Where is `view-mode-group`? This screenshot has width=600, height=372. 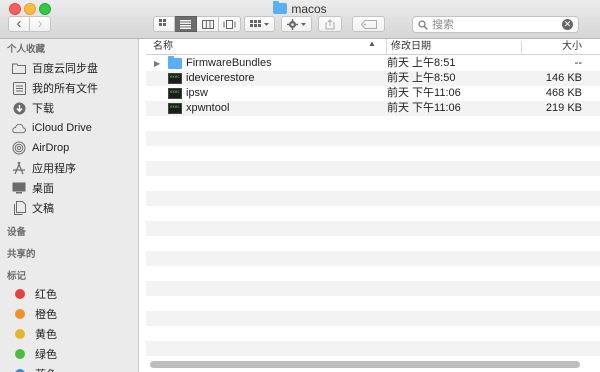
view-mode-group is located at coordinates (197, 24).